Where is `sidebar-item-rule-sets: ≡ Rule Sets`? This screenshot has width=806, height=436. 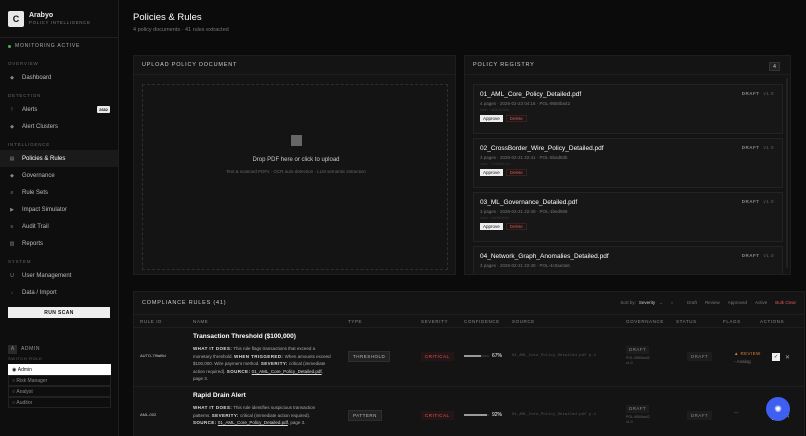 sidebar-item-rule-sets: ≡ Rule Sets is located at coordinates (59, 192).